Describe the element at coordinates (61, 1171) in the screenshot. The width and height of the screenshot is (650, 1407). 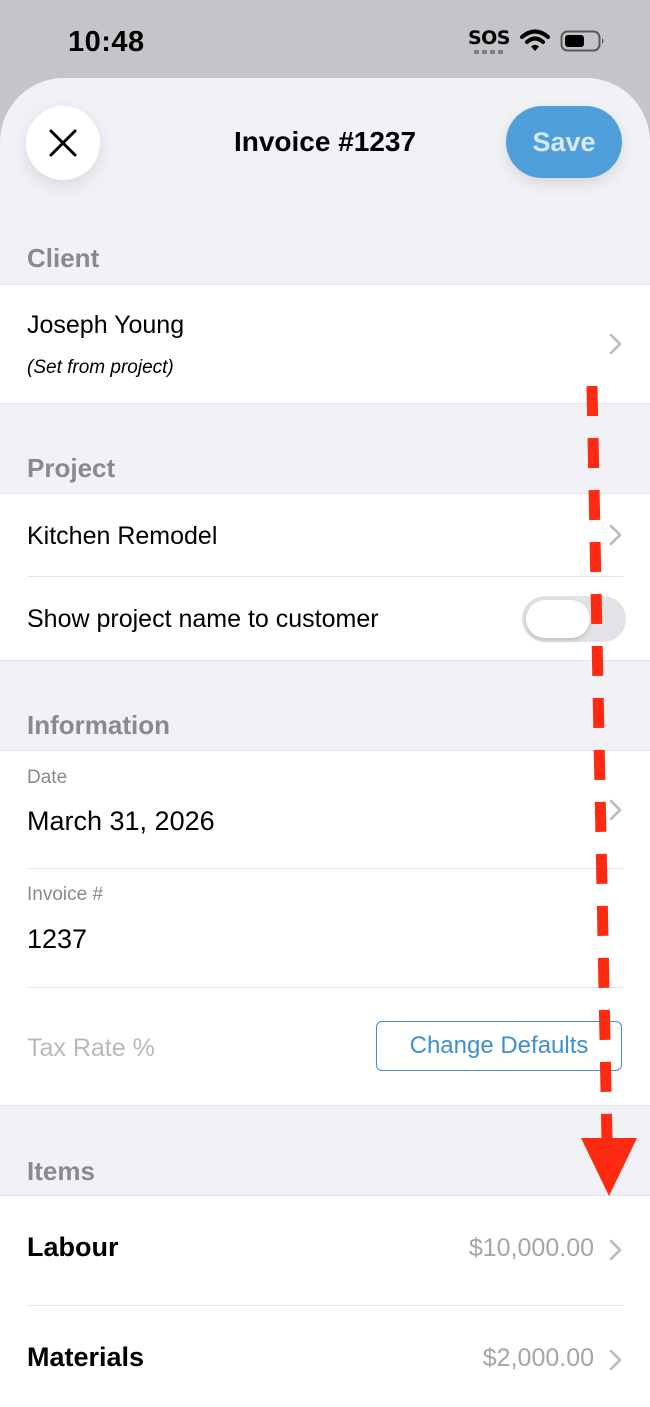
I see `section-header-items: Items` at that location.